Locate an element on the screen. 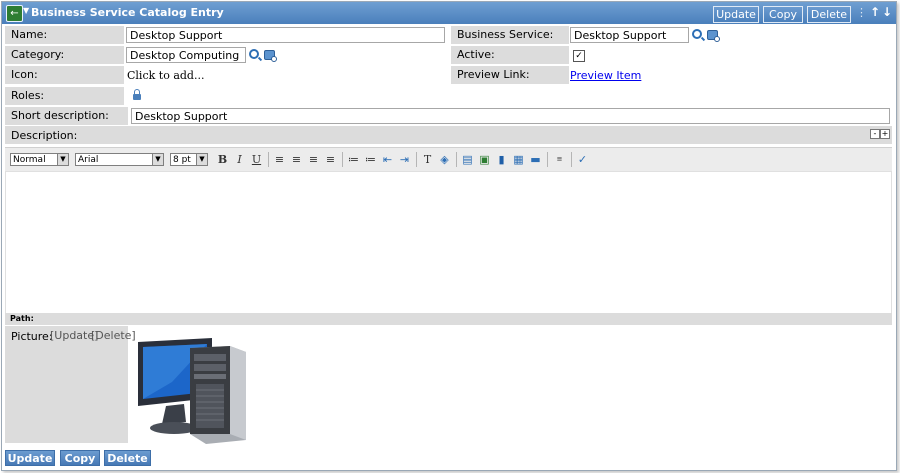 The image size is (900, 473). previous-record-icon: ↑ is located at coordinates (875, 12).